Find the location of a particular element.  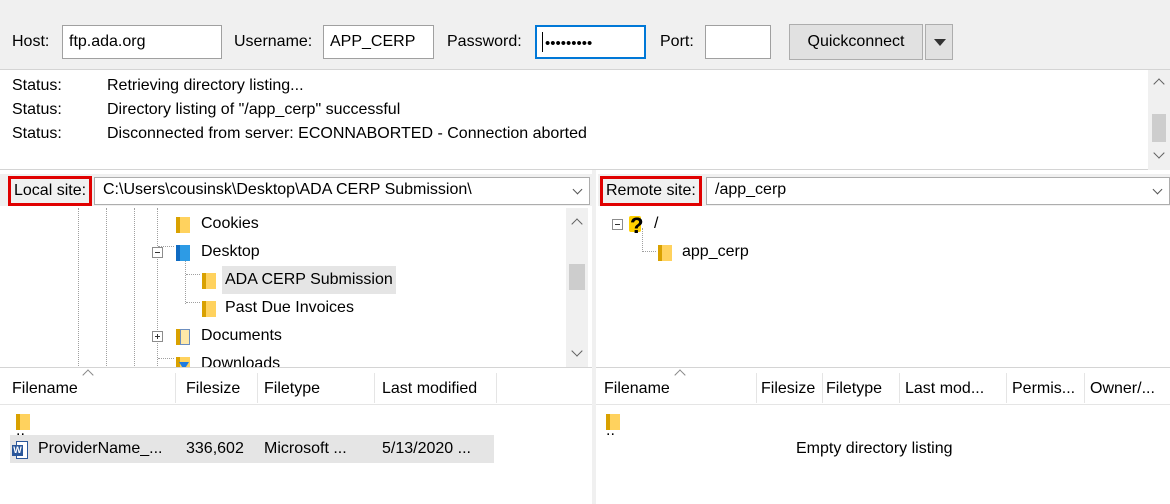

username-input: APP_CERP is located at coordinates (378, 42).